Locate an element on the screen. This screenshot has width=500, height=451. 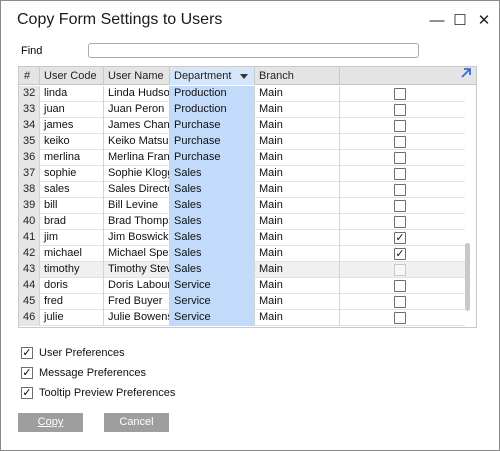
preference-option: ✓ Message Preferences is located at coordinates (83, 373).